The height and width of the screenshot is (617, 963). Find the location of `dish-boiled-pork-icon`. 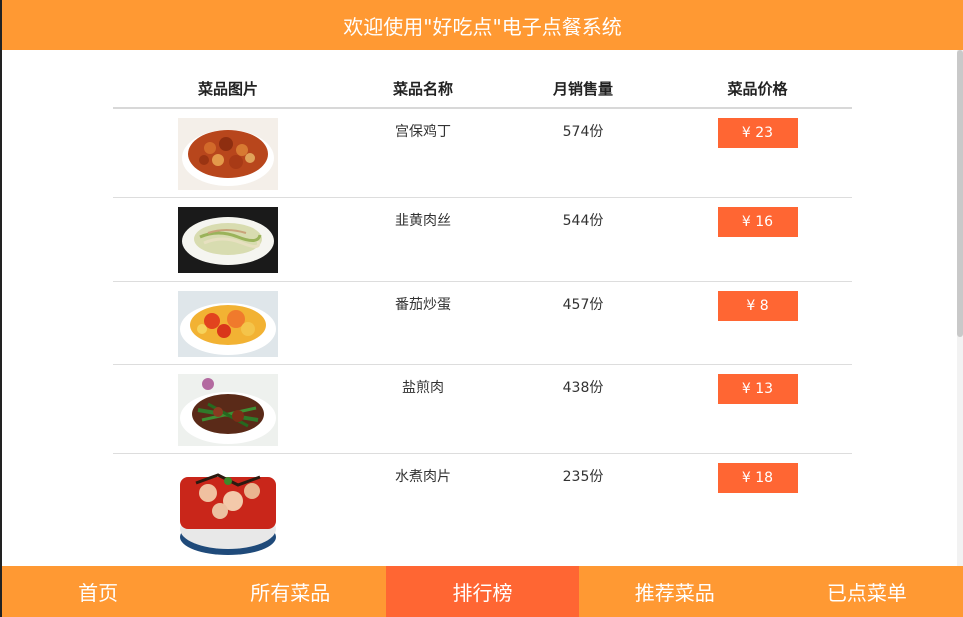

dish-boiled-pork-icon is located at coordinates (228, 511).